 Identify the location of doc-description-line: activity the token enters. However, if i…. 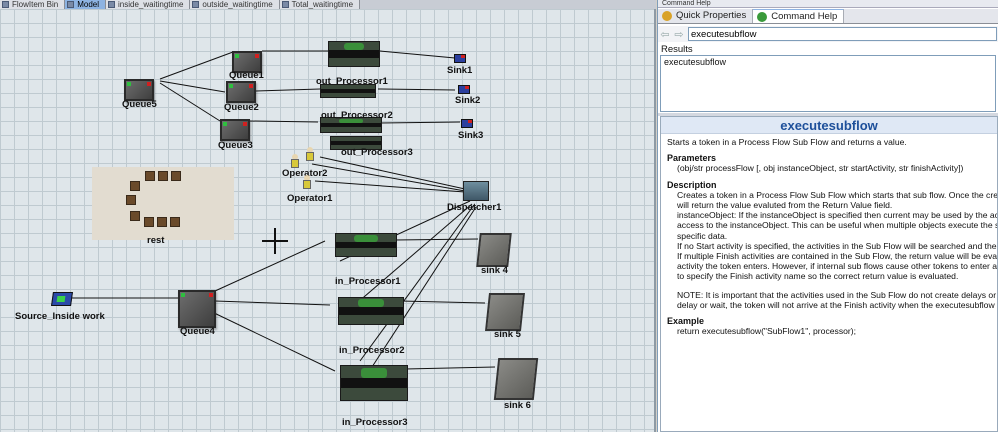
(837, 266).